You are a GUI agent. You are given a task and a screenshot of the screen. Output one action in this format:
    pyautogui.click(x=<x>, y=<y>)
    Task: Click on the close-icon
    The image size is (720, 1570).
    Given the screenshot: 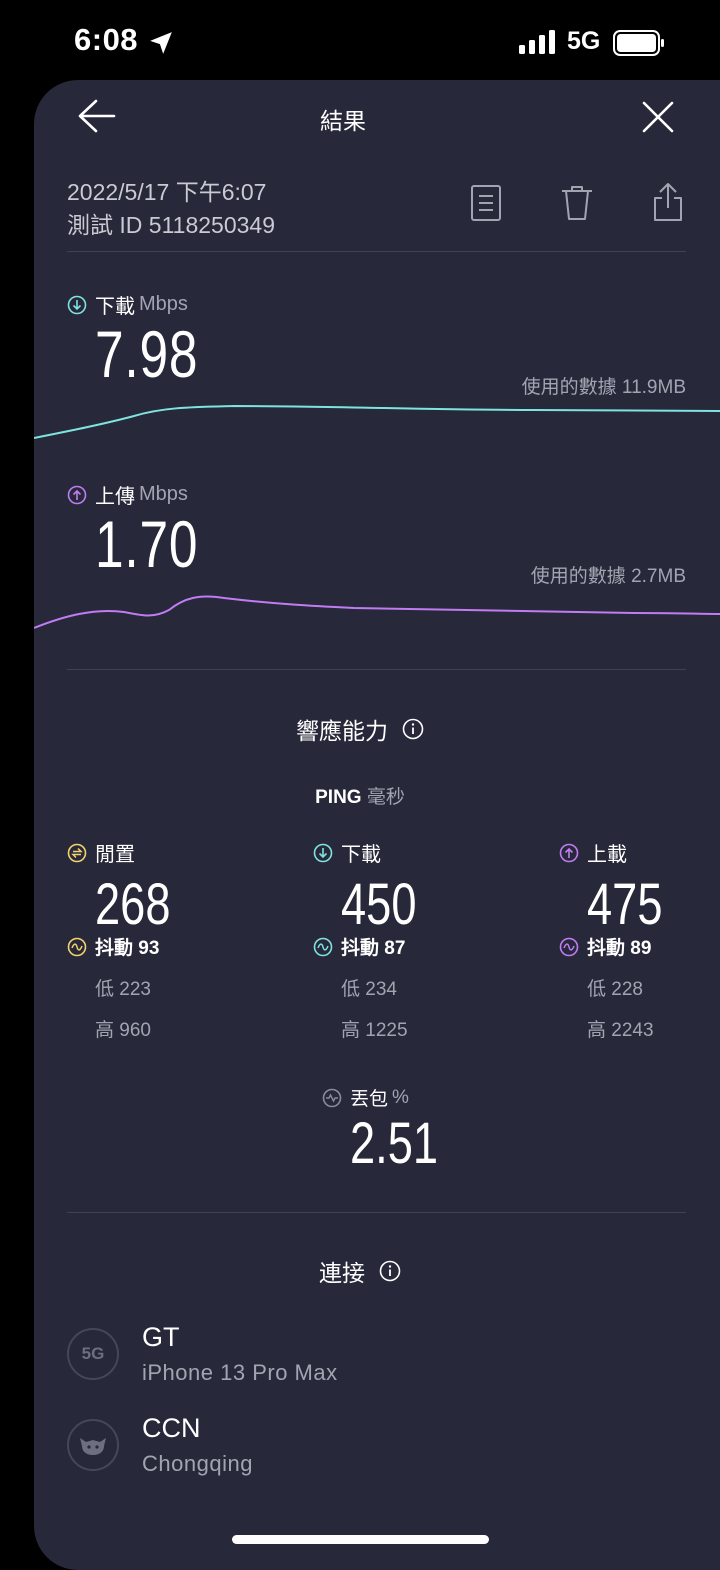 What is the action you would take?
    pyautogui.click(x=658, y=117)
    